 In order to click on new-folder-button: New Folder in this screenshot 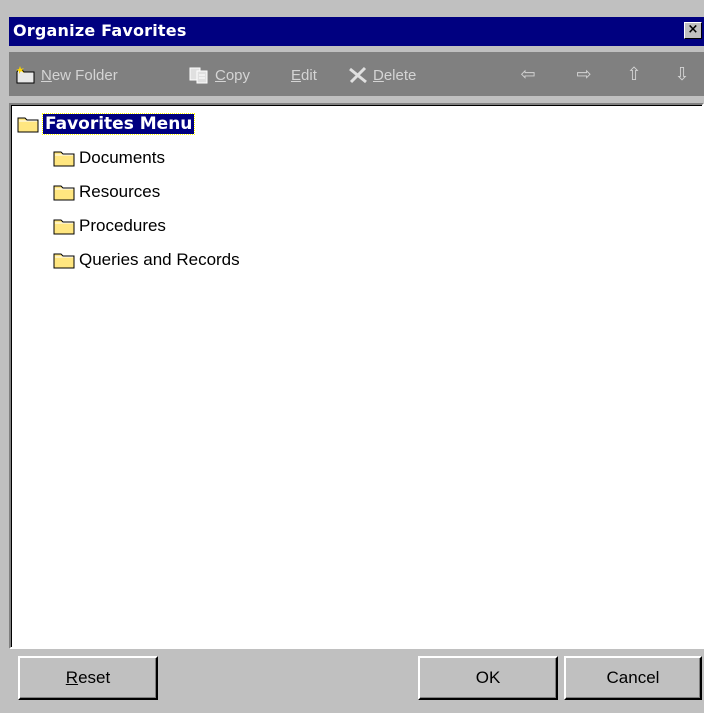, I will do `click(66, 75)`.